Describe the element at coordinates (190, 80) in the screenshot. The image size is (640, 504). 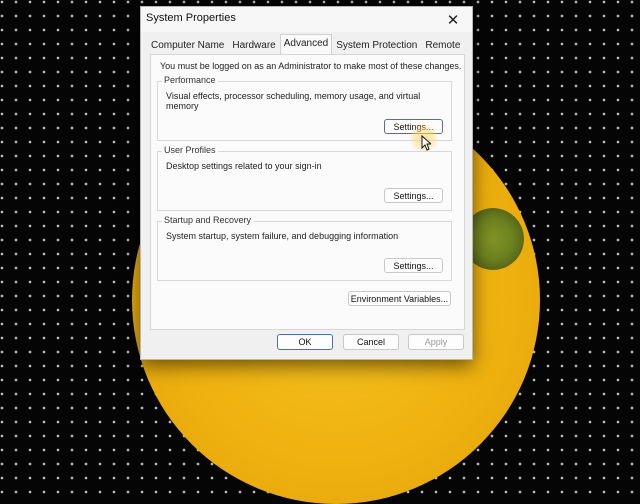
I see `performance-title: Performance` at that location.